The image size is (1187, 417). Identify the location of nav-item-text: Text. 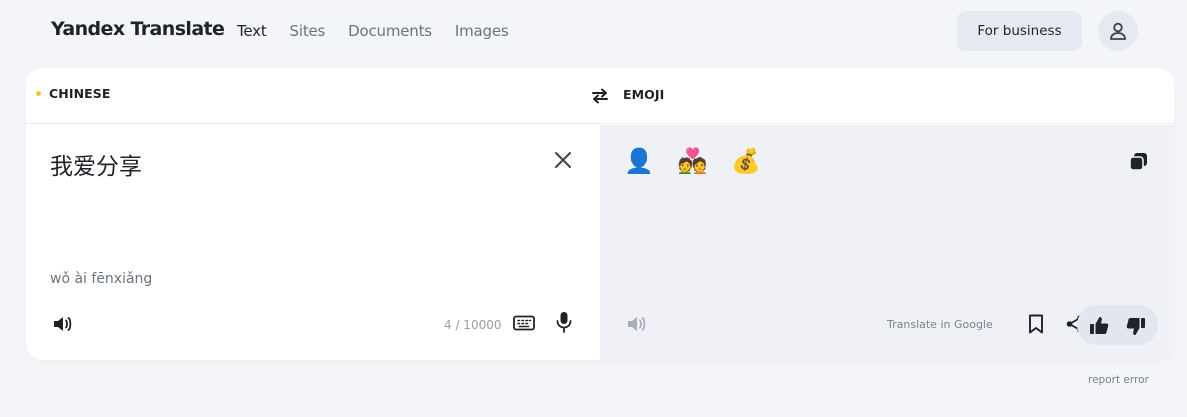
(252, 31).